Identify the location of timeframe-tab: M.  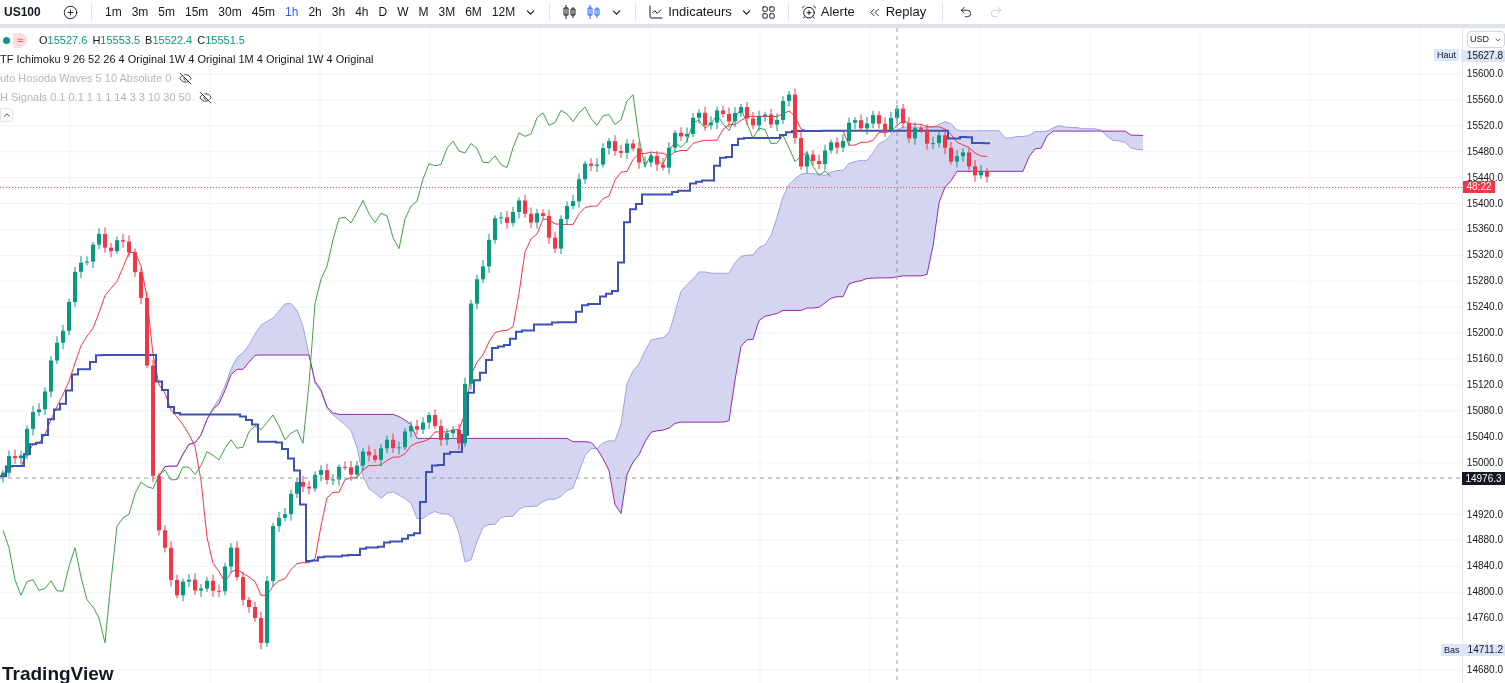
(423, 12).